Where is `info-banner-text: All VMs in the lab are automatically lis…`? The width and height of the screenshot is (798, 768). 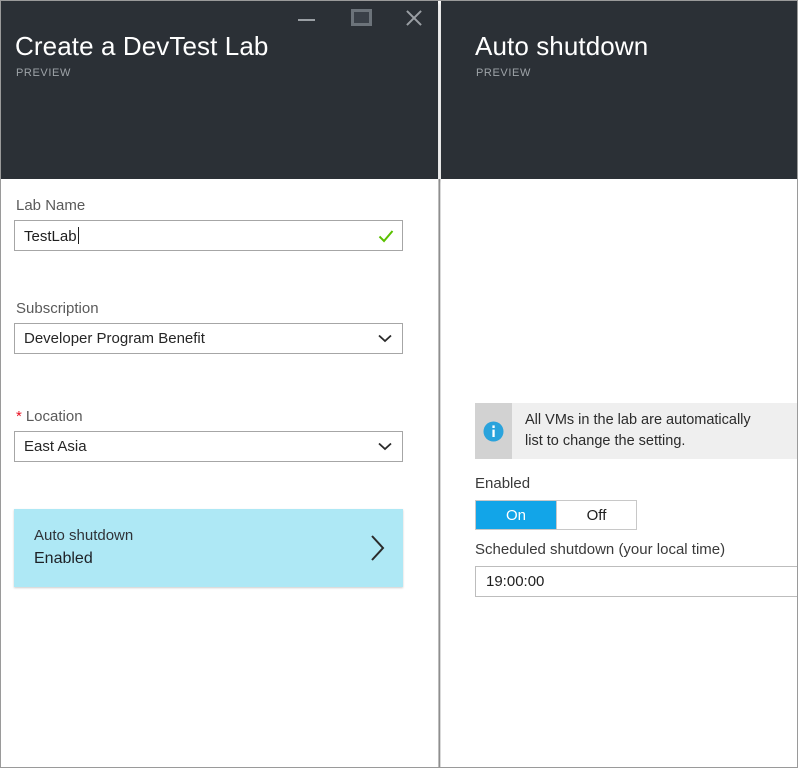 info-banner-text: All VMs in the lab are automatically lis… is located at coordinates (654, 431).